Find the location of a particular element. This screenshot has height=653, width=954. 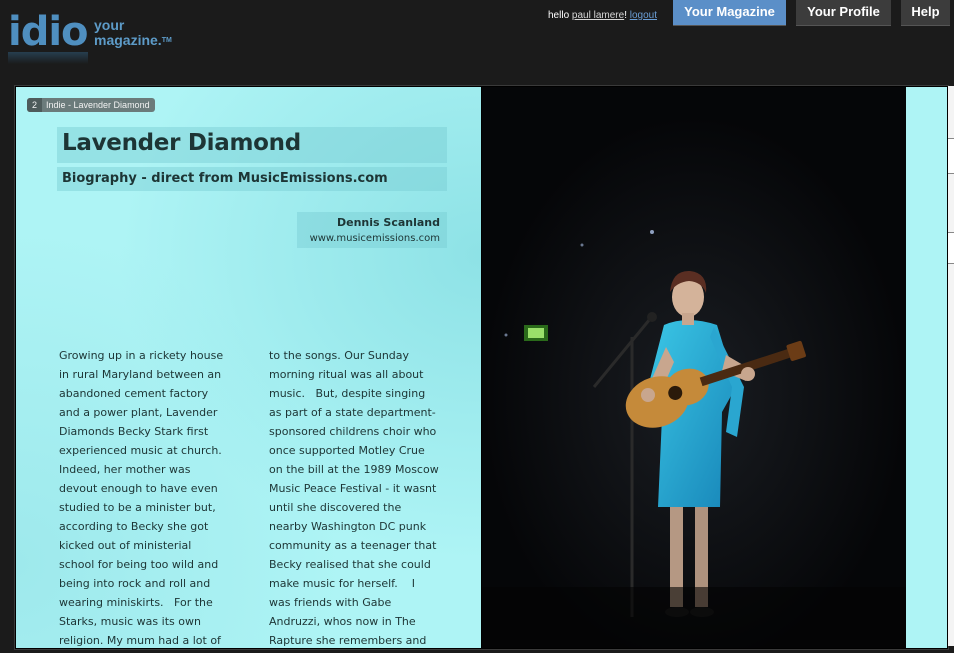

article-text-line: Diamonds Becky Stark first is located at coordinates (134, 431).